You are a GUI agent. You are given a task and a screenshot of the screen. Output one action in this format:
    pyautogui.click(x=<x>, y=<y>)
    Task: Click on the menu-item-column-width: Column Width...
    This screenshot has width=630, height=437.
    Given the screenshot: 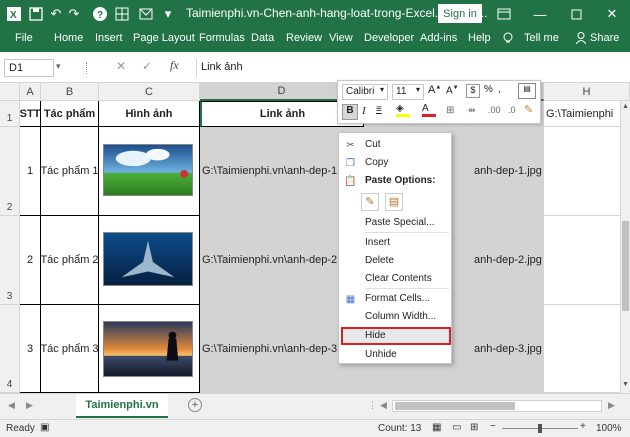 What is the action you would take?
    pyautogui.click(x=400, y=316)
    